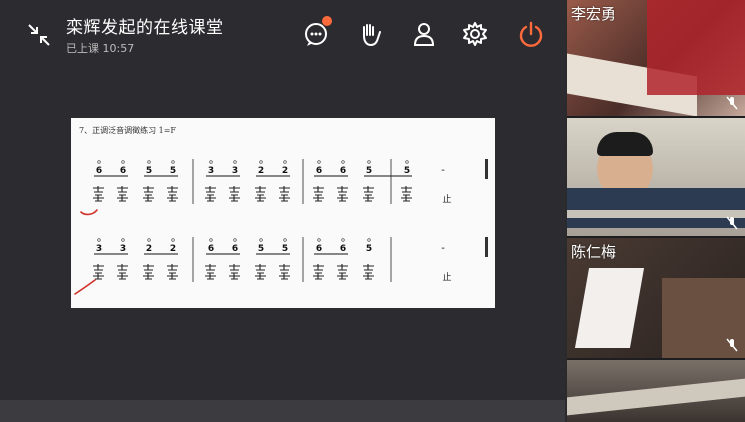  Describe the element at coordinates (327, 21) in the screenshot. I see `chat-badge` at that location.